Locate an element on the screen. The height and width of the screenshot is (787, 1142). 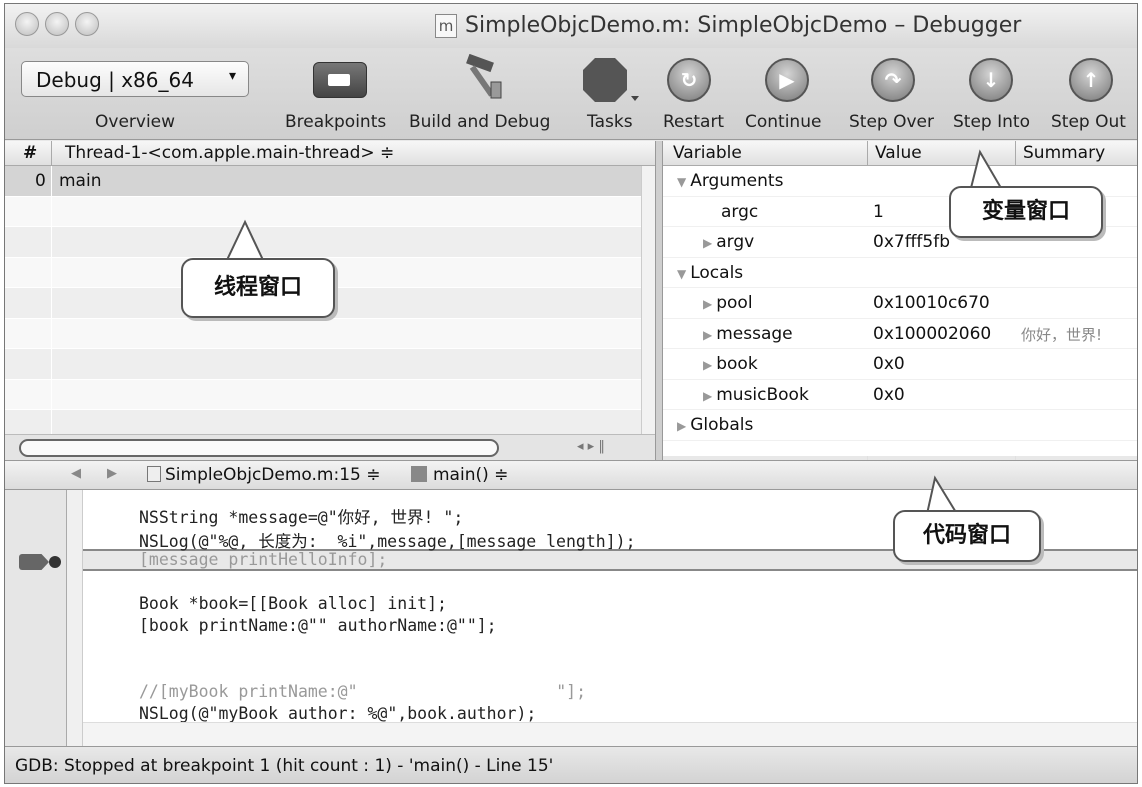
callout-thread-window: 线程窗口 is located at coordinates (258, 288).